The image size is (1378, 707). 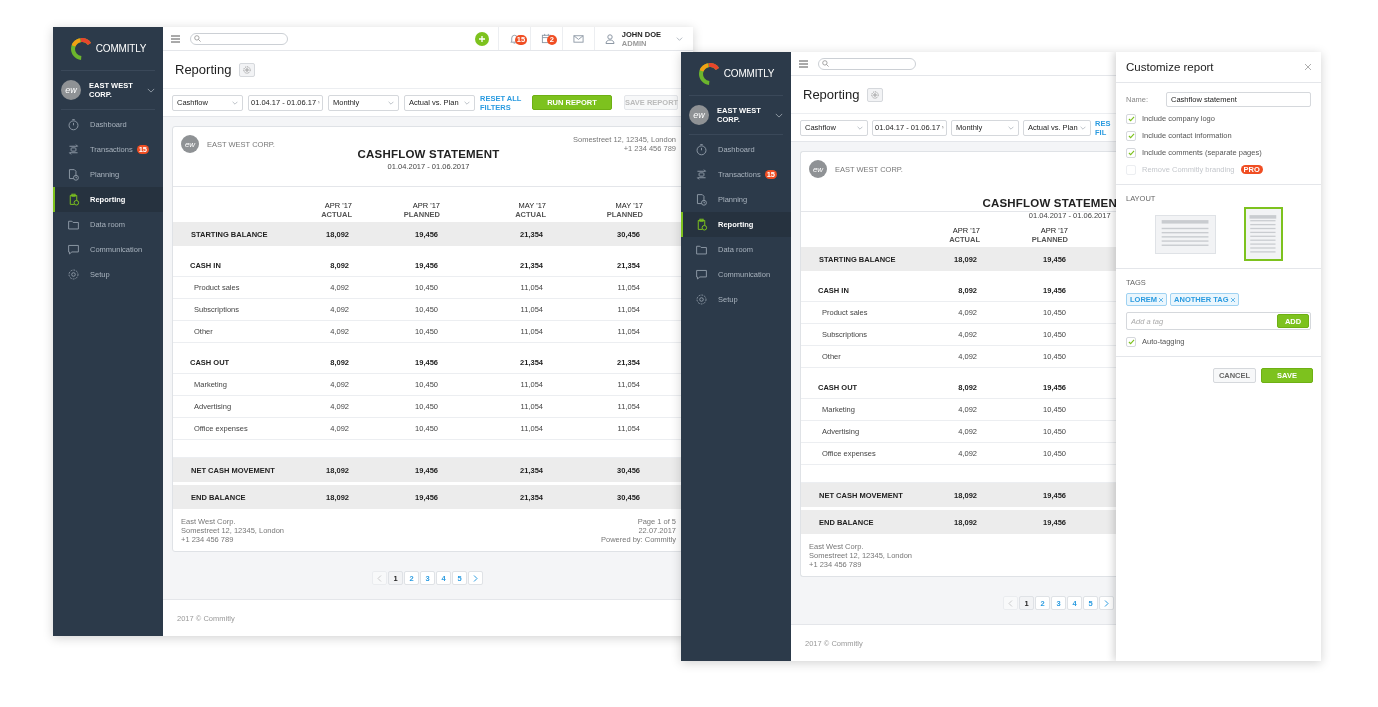 What do you see at coordinates (1170, 67) in the screenshot?
I see `panel-title: Customize report` at bounding box center [1170, 67].